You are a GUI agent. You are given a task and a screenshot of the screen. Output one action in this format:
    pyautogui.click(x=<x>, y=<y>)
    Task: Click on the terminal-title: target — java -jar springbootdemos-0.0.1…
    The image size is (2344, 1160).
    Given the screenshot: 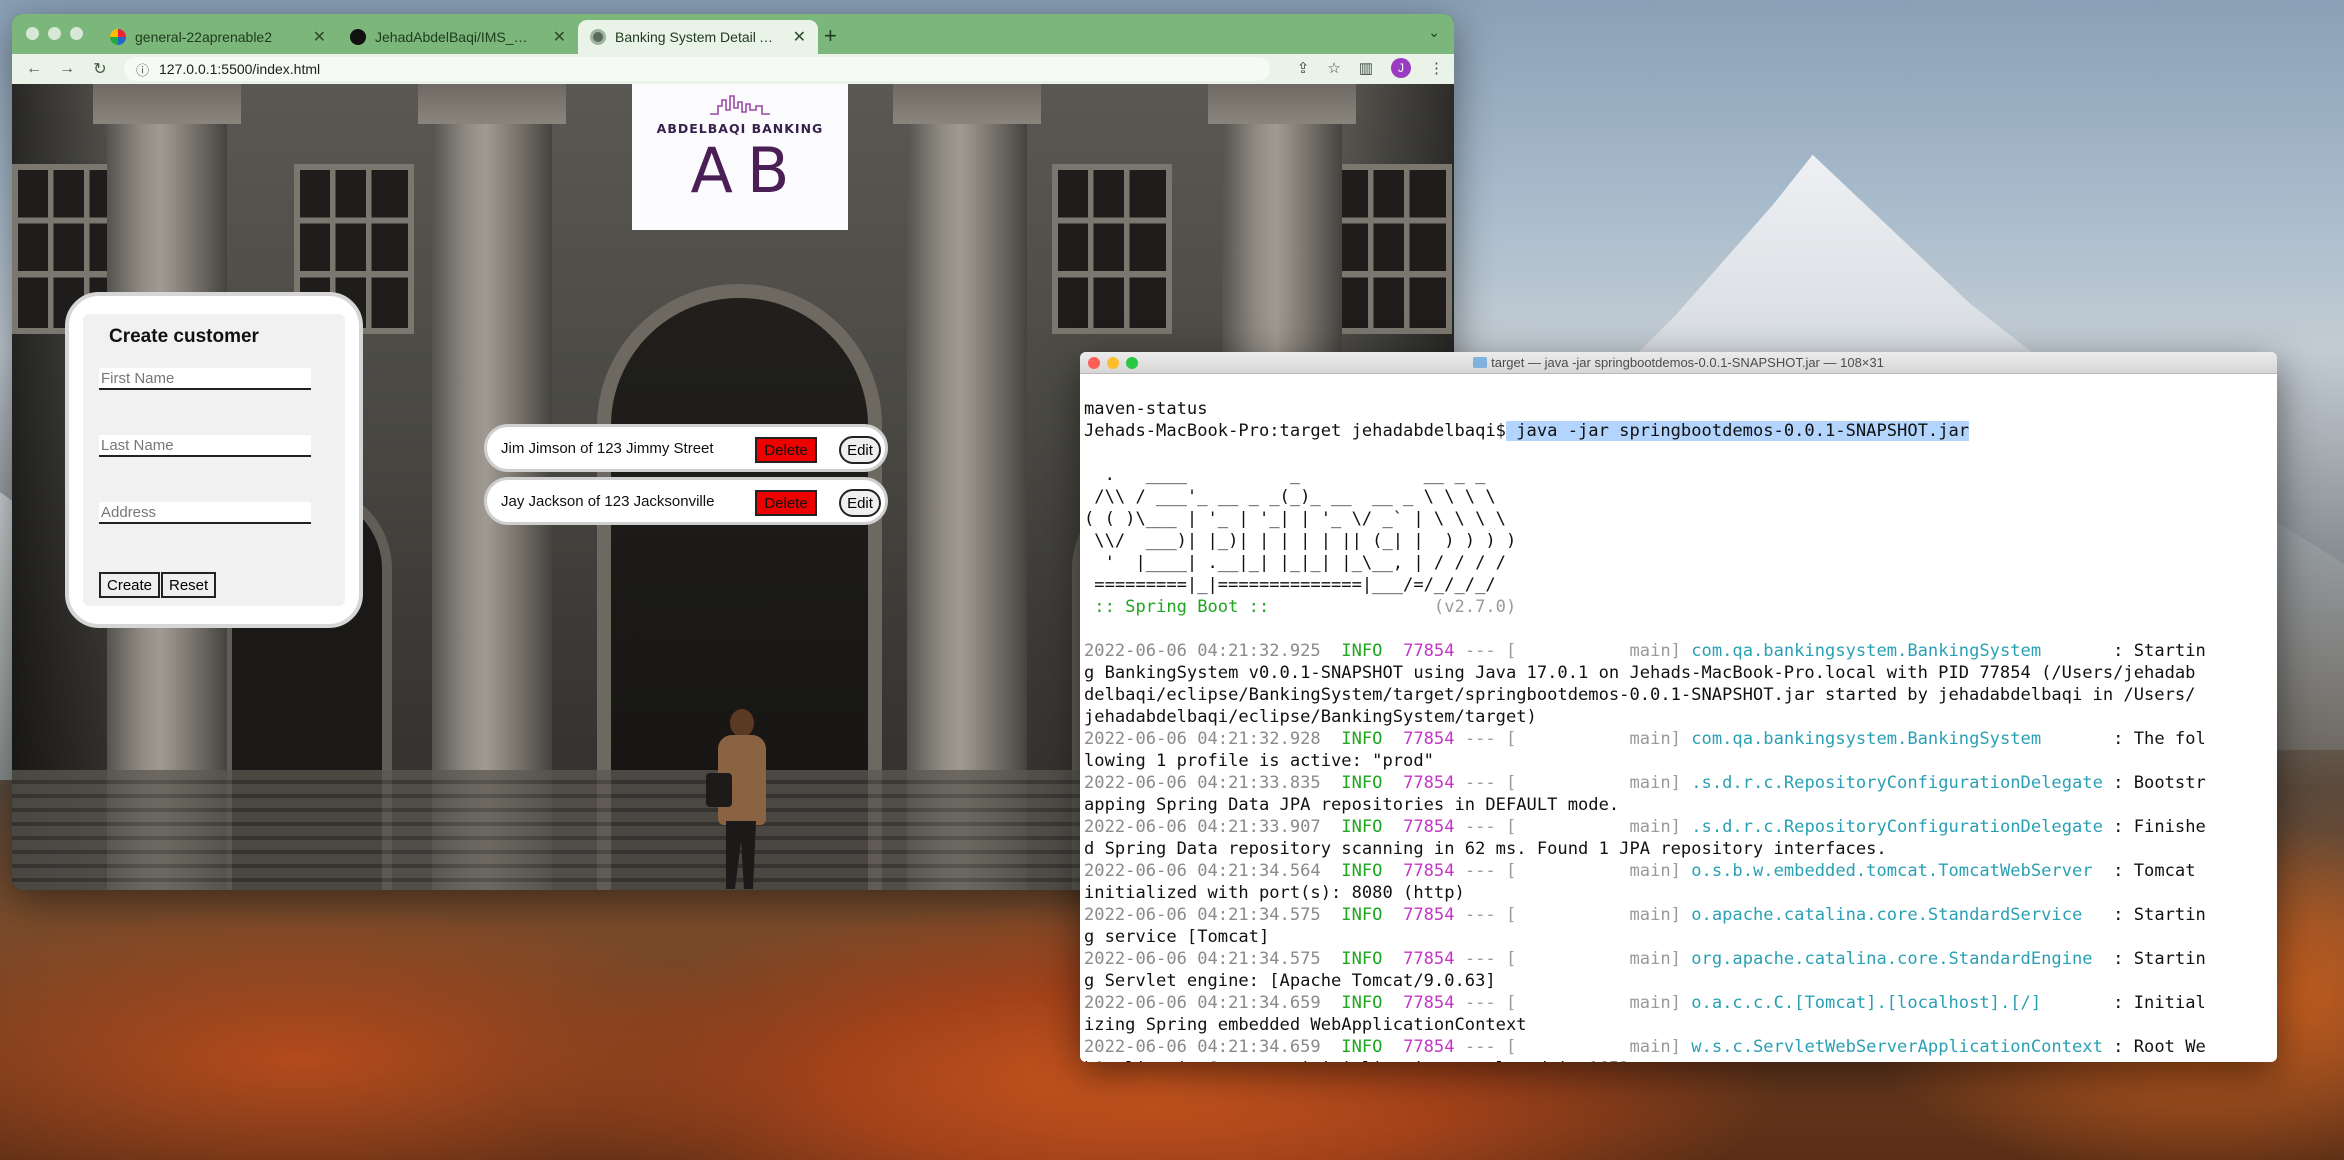 What is the action you would take?
    pyautogui.click(x=1687, y=362)
    